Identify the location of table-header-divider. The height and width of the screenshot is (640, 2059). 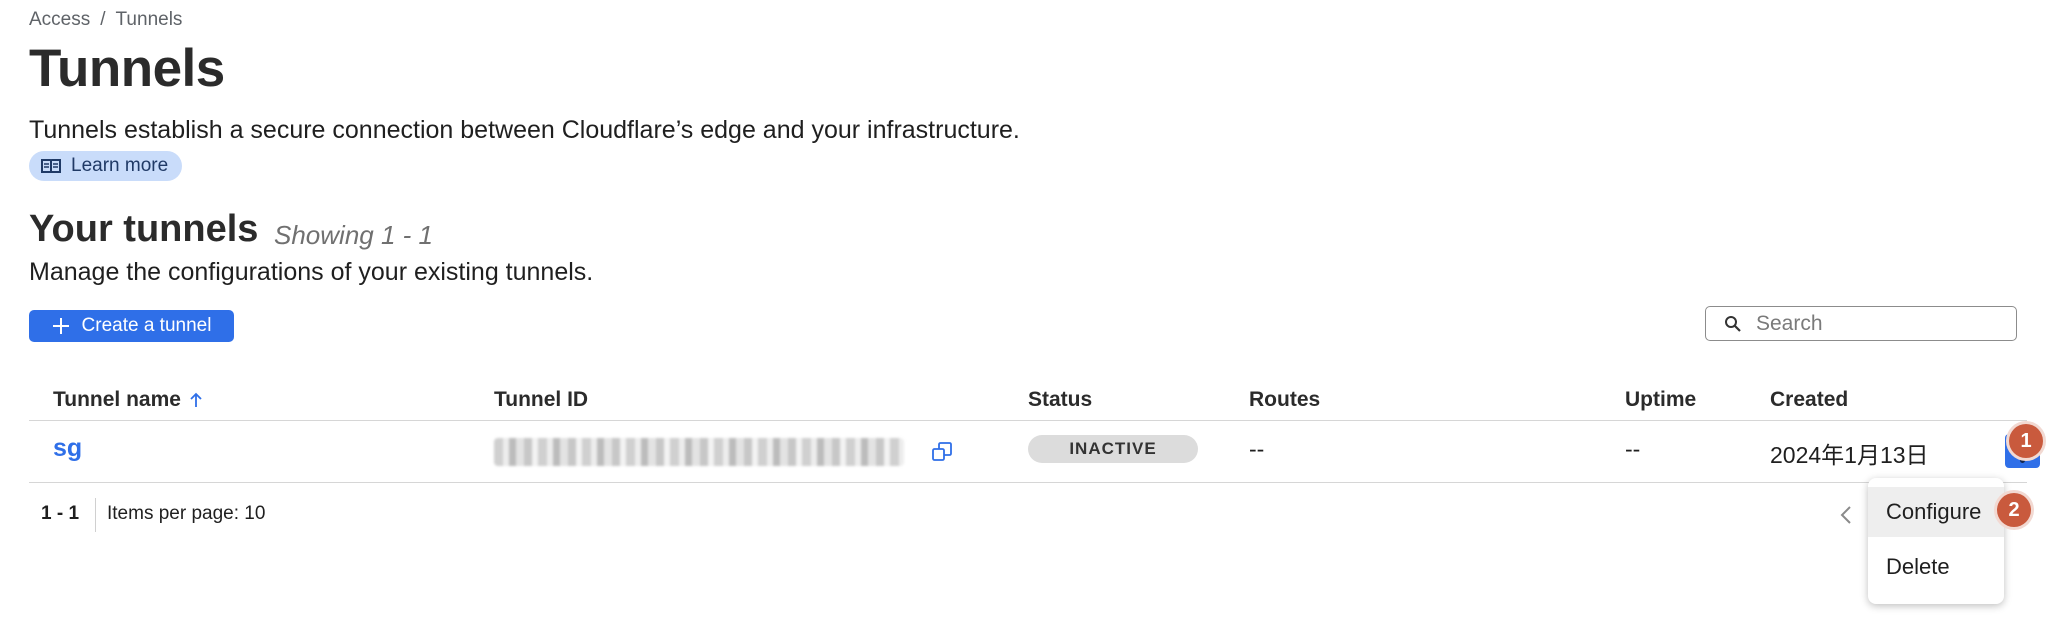
(1028, 420).